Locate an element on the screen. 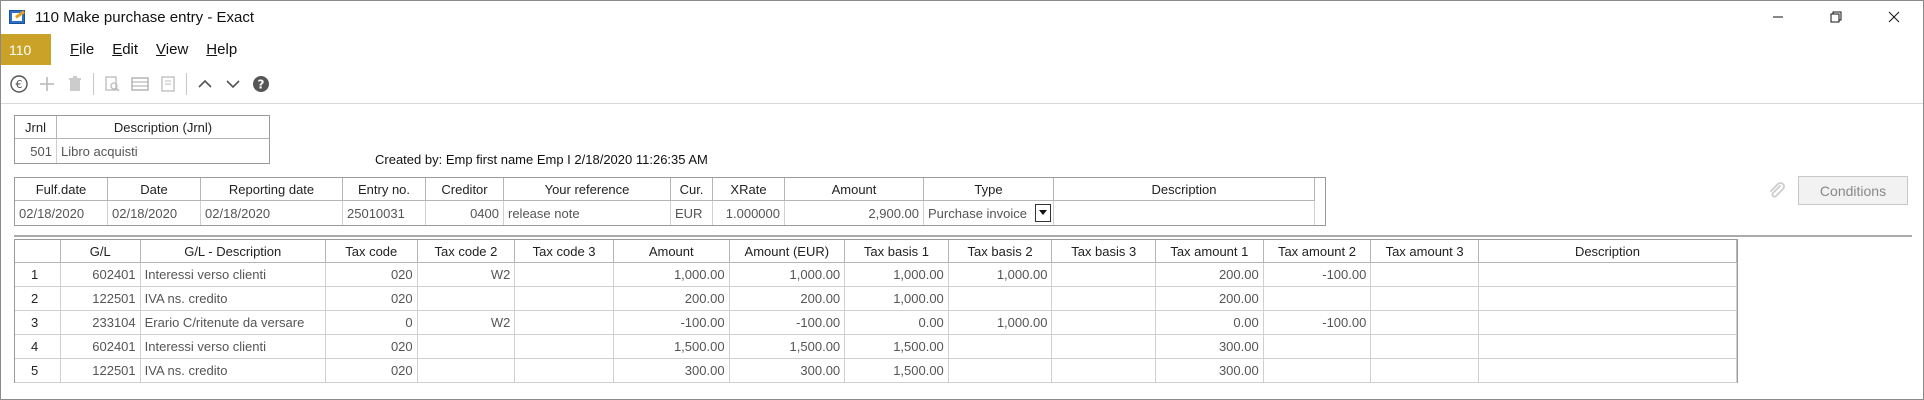 The height and width of the screenshot is (400, 1924). tax-amount-1-cell: 200.00 is located at coordinates (1210, 275).